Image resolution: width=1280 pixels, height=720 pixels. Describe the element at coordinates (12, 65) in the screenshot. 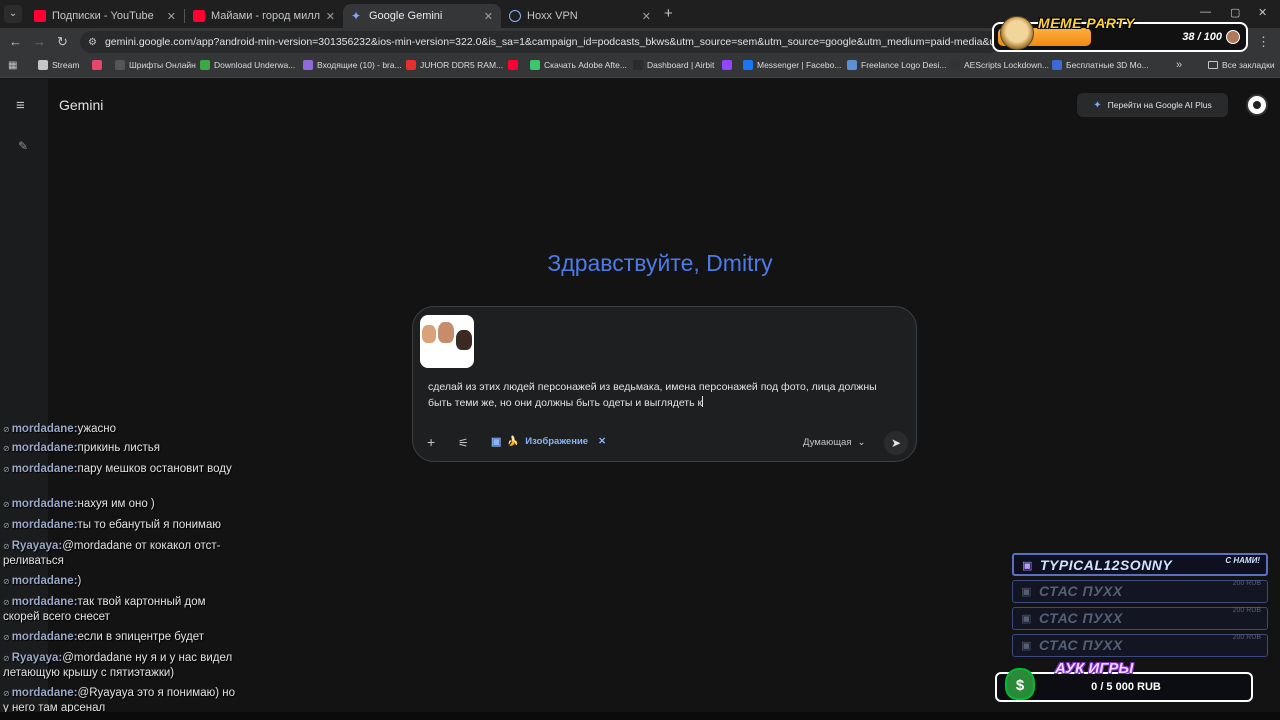

I see `apps-grid-icon: ▦` at that location.